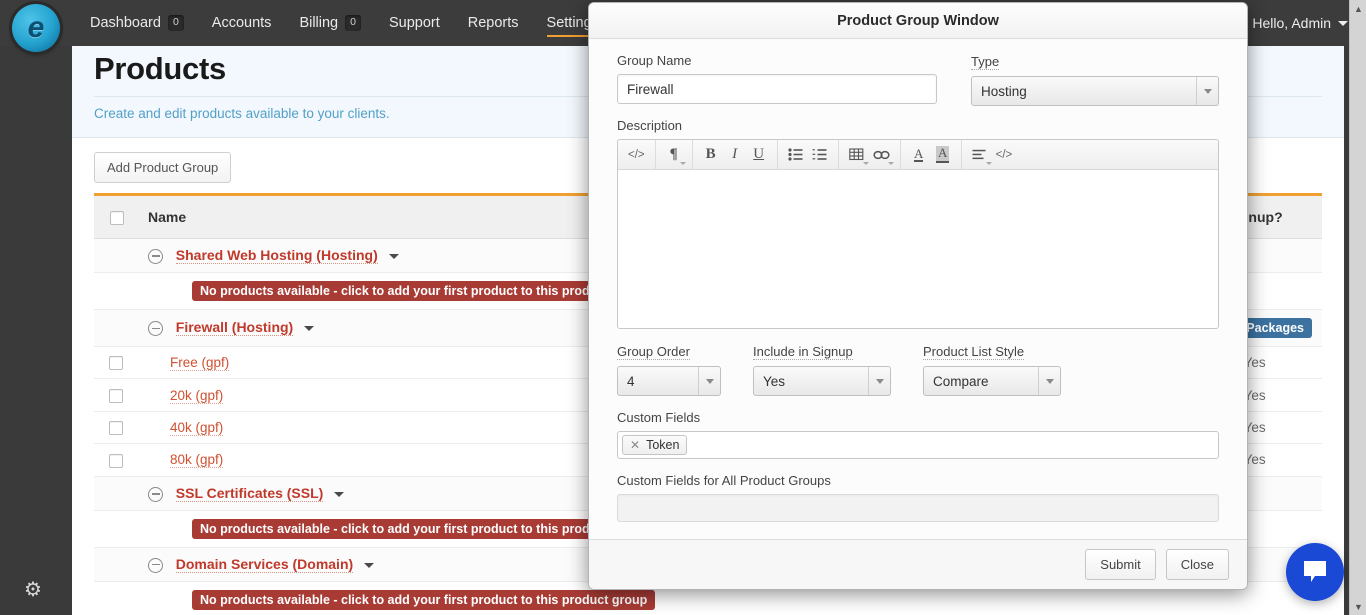 This screenshot has width=1366, height=615. I want to click on submit-button: Submit, so click(1120, 564).